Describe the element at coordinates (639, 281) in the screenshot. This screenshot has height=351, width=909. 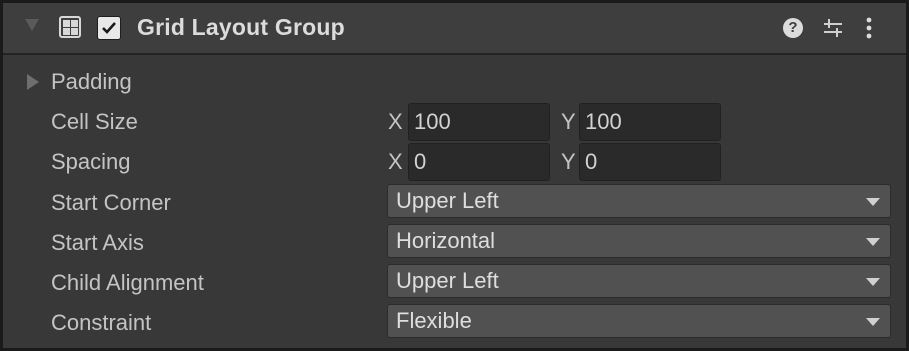
I see `child-alignment-dropdown: Upper Left` at that location.